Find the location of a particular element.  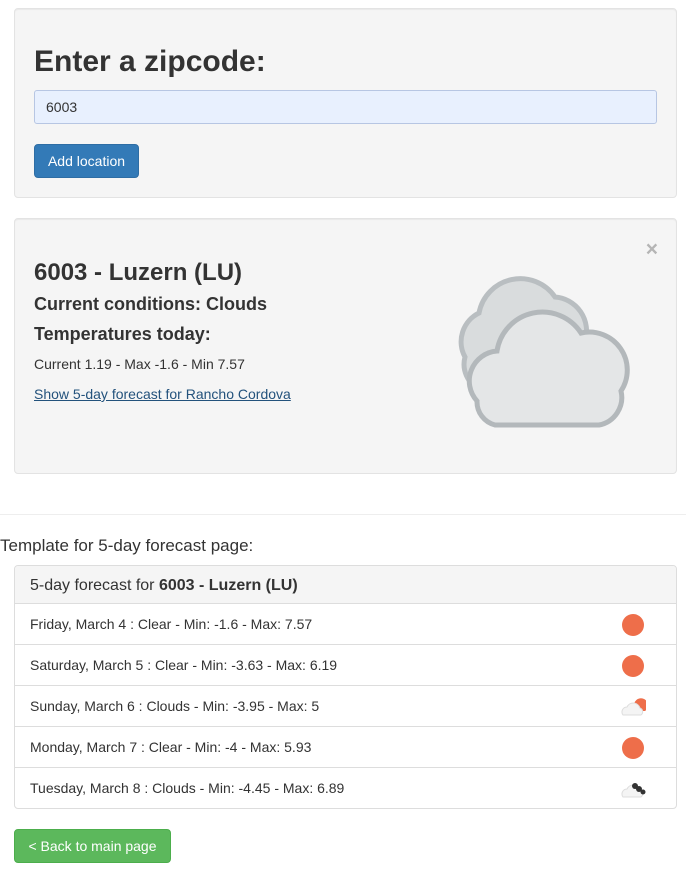

divider is located at coordinates (343, 514).